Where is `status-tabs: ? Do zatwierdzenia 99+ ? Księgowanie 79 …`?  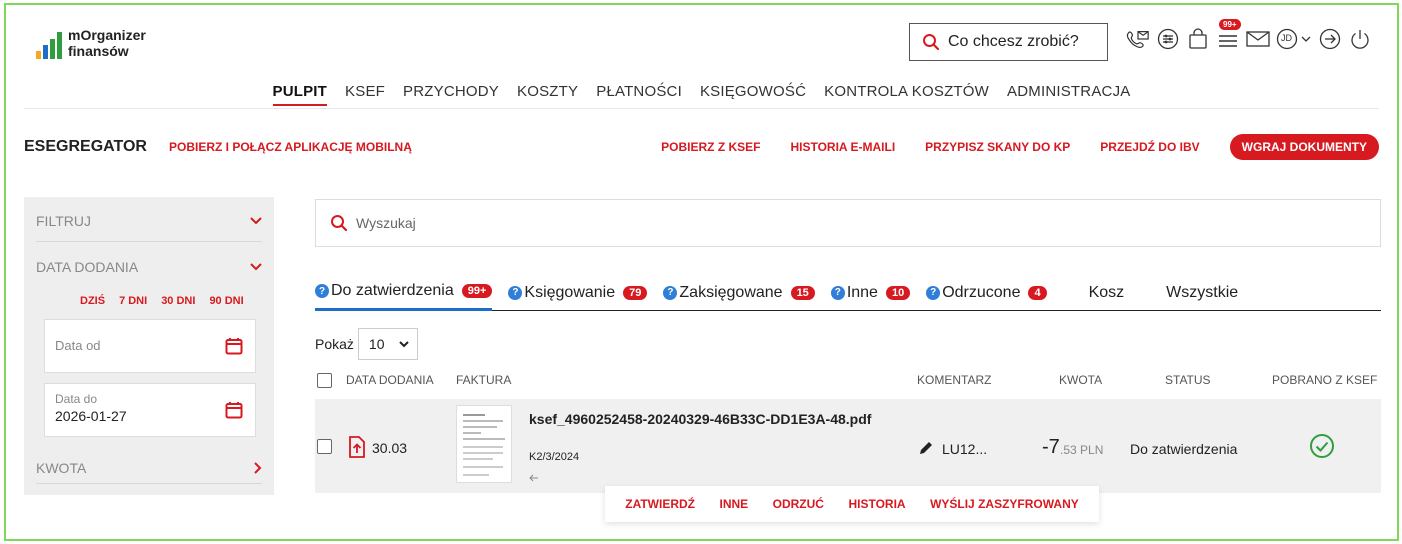 status-tabs: ? Do zatwierdzenia 99+ ? Księgowanie 79 … is located at coordinates (848, 293).